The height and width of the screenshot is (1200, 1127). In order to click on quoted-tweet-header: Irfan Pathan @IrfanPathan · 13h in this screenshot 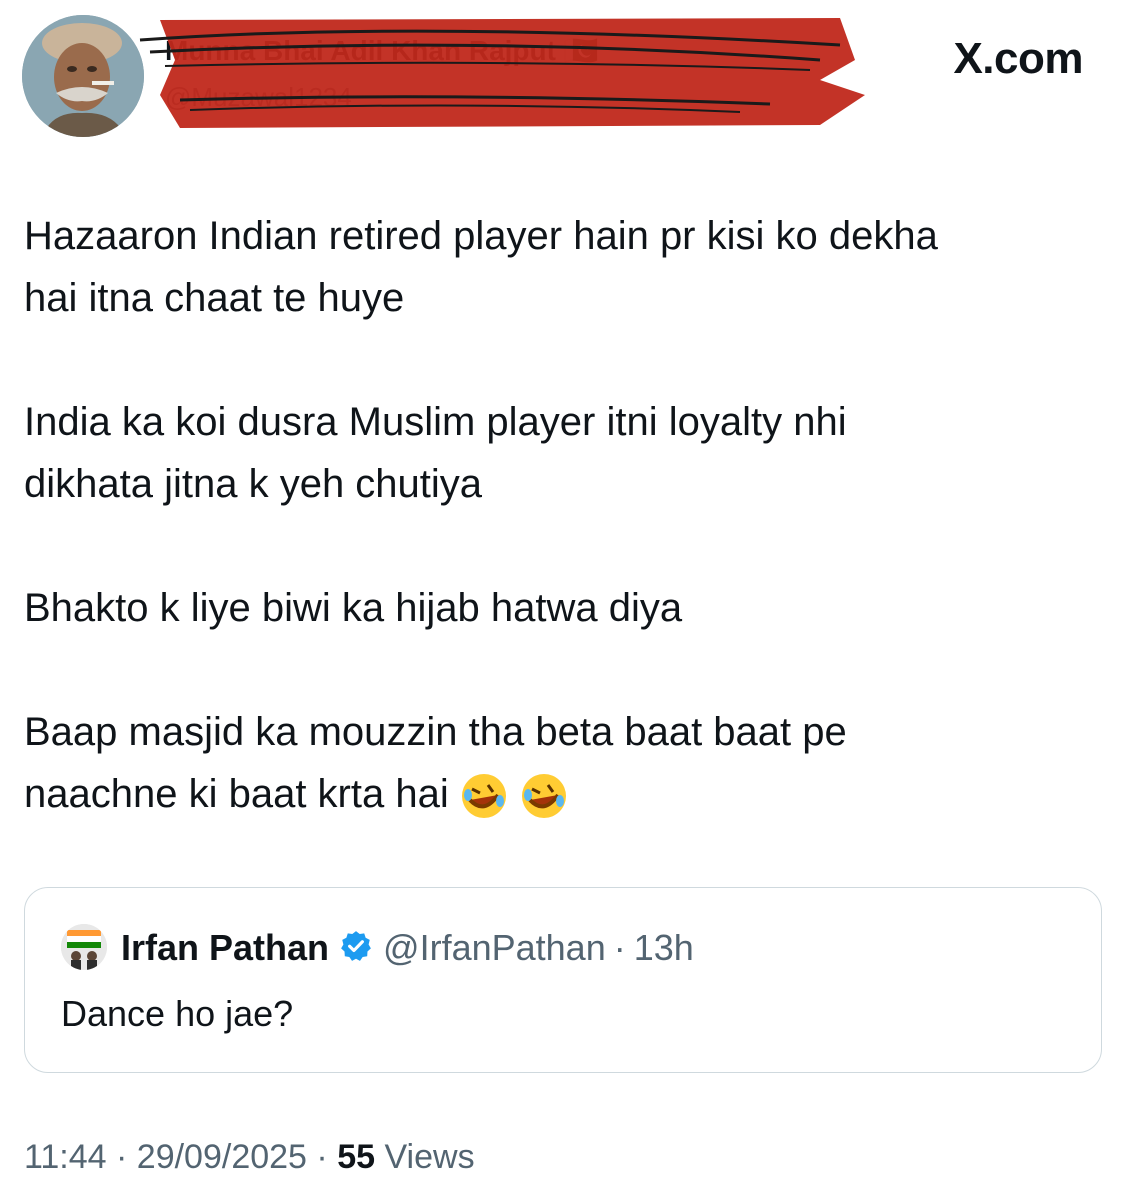, I will do `click(407, 948)`.